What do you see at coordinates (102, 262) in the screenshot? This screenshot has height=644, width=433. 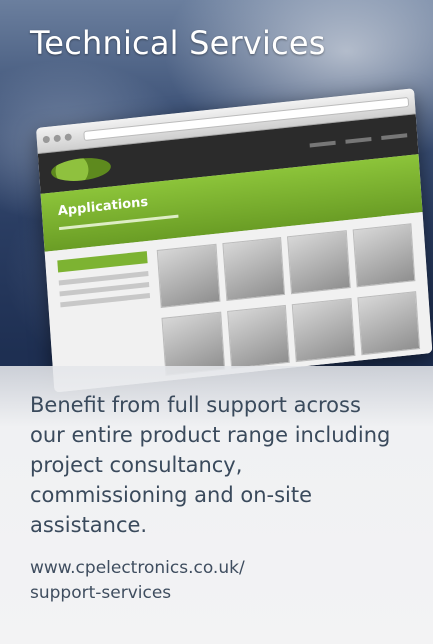 I see `sidebar-header` at bounding box center [102, 262].